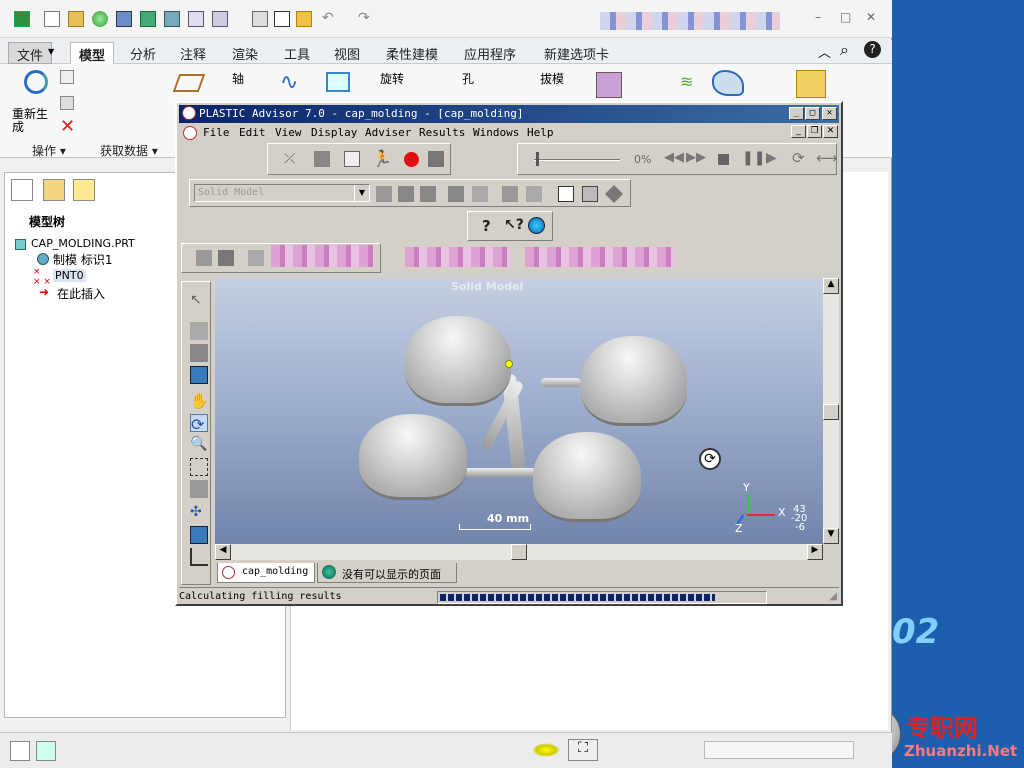 This screenshot has height=768, width=1024. Describe the element at coordinates (67, 126) in the screenshot. I see `delete-icon: ✕` at that location.